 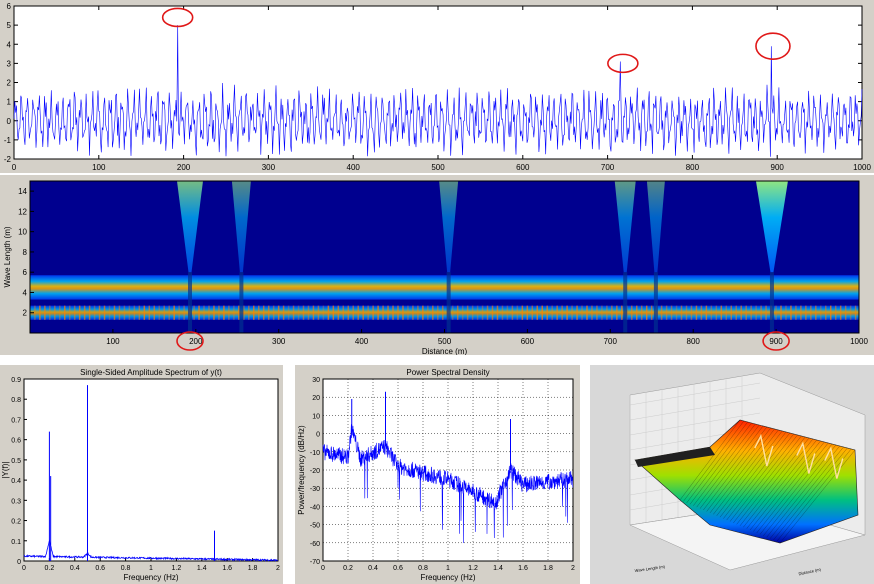 What do you see at coordinates (444, 287) in the screenshot?
I see `heatmap-band` at bounding box center [444, 287].